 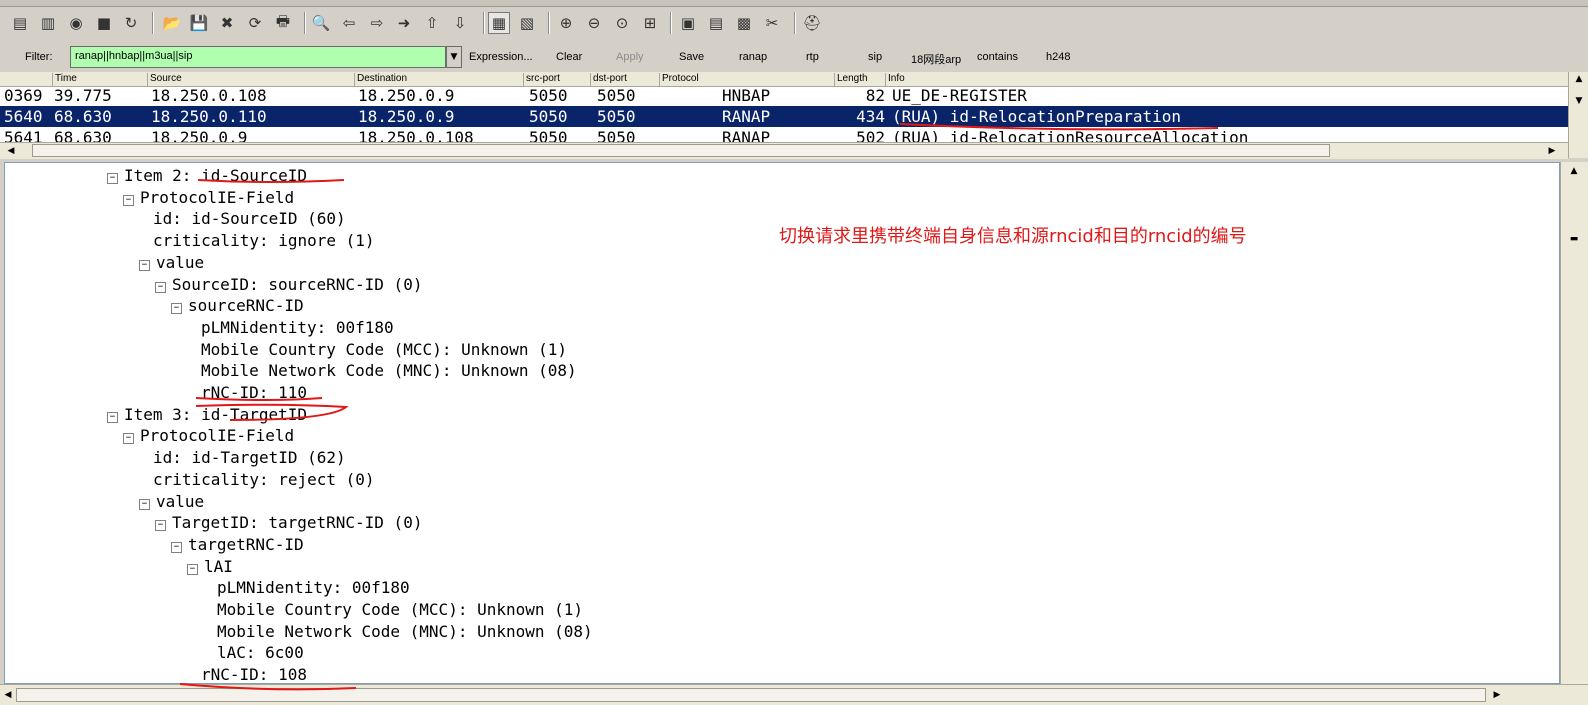 What do you see at coordinates (716, 23) in the screenshot?
I see `display-filters-icon: ▤` at bounding box center [716, 23].